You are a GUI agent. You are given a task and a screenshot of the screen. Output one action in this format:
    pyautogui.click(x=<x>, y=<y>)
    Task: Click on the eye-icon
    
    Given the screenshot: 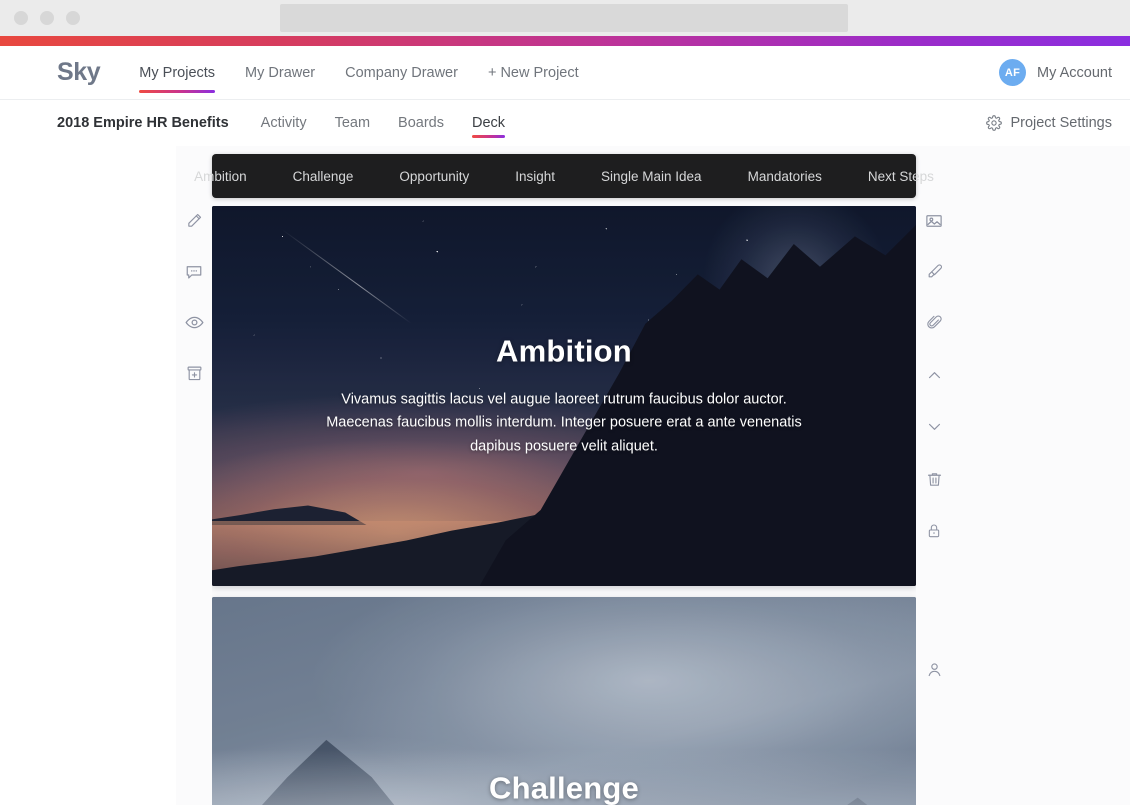 What is the action you would take?
    pyautogui.click(x=194, y=322)
    